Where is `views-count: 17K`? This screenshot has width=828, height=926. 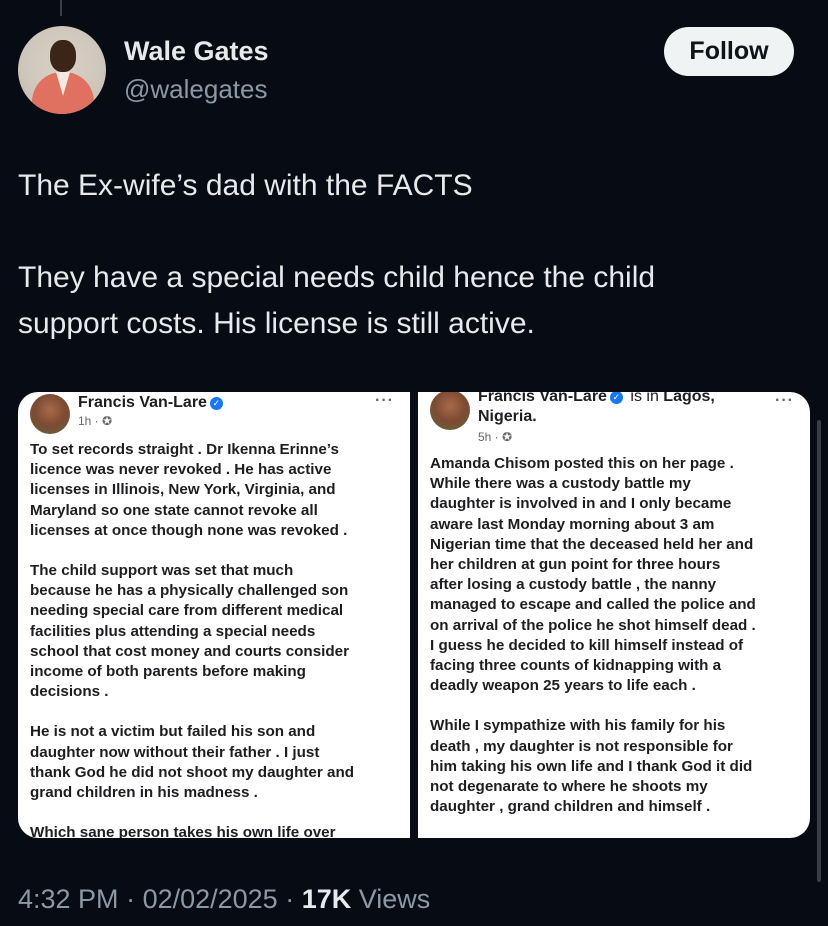 views-count: 17K is located at coordinates (326, 899).